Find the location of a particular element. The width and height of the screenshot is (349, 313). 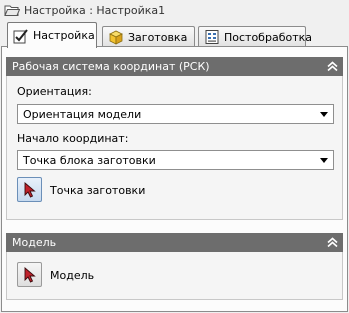

origin-value: Точка блока заготовки is located at coordinates (89, 160).